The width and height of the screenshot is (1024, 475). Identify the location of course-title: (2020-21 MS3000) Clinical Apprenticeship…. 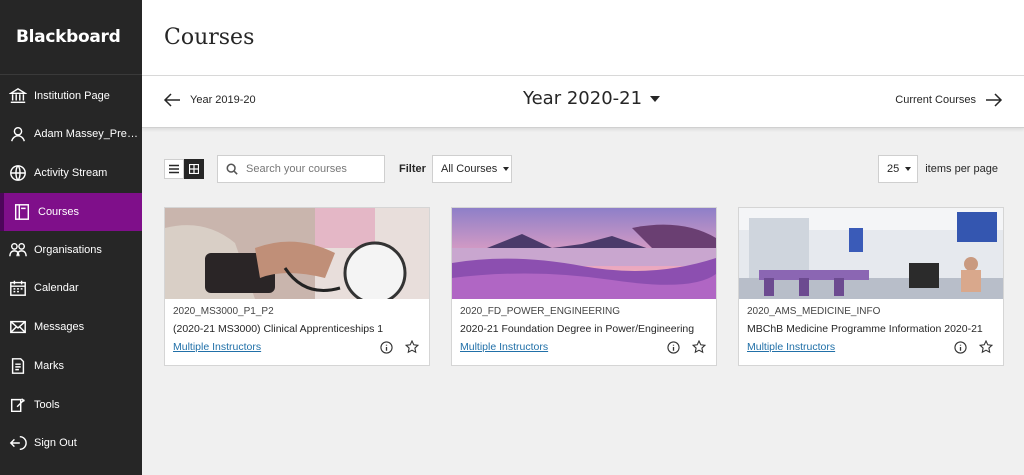
(278, 329).